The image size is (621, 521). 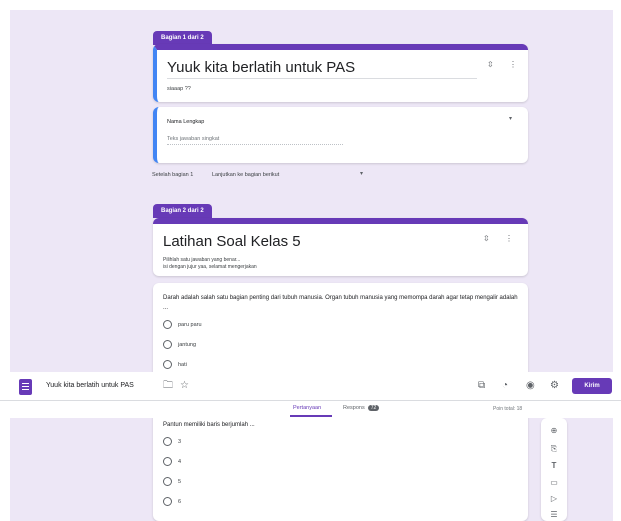 I want to click on folder-icon: 🗀, so click(x=168, y=386).